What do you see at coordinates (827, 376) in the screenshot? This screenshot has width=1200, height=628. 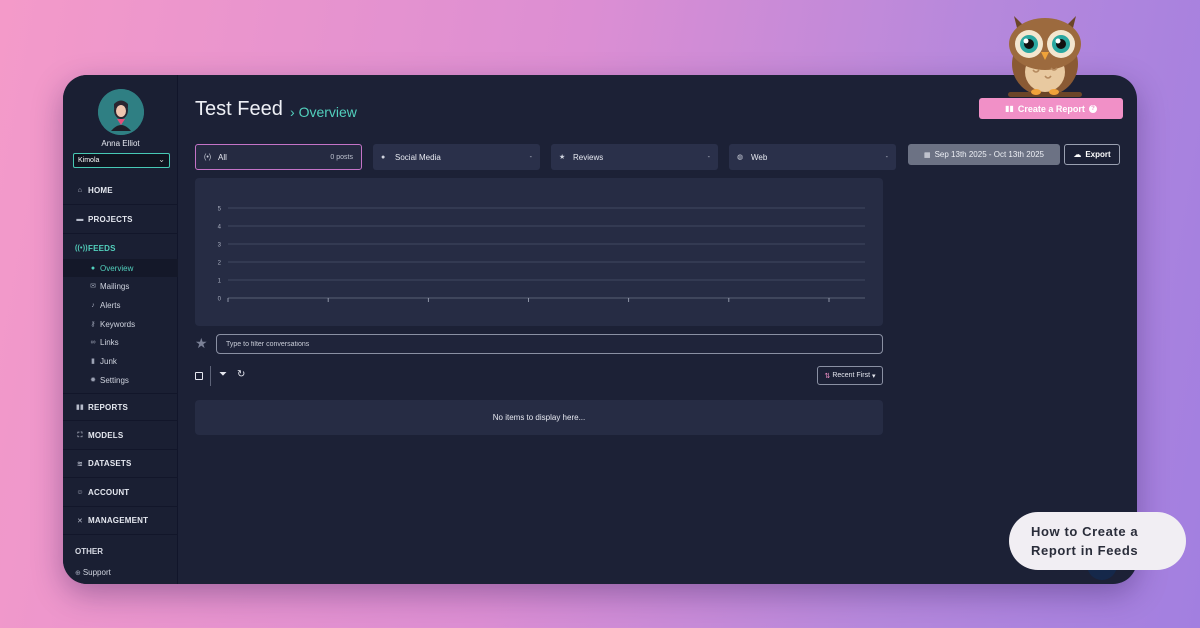 I see `sort-icon: ⇅` at bounding box center [827, 376].